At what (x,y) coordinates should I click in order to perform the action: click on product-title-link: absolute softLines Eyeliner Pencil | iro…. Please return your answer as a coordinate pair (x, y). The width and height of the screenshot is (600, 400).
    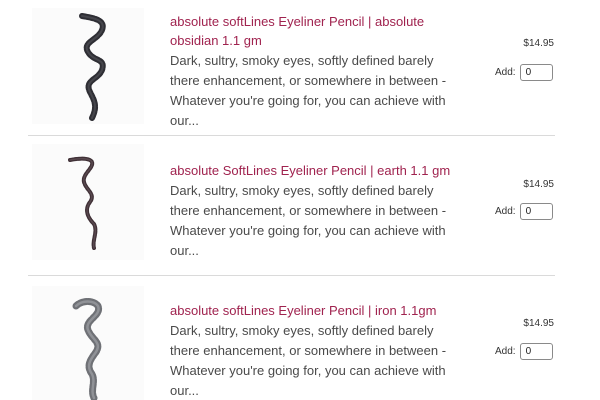
    Looking at the image, I should click on (315, 310).